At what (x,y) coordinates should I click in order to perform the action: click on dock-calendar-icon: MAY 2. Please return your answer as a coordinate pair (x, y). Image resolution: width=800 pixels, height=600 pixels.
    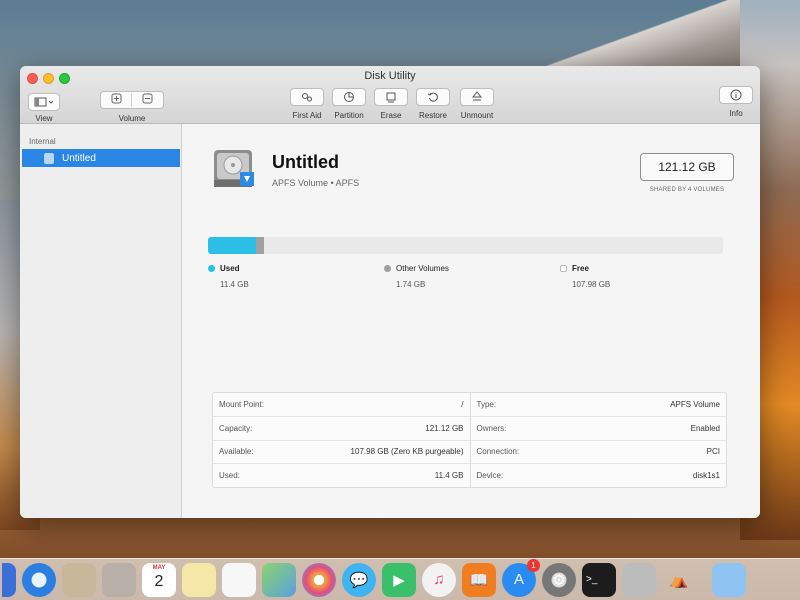
    Looking at the image, I should click on (159, 579).